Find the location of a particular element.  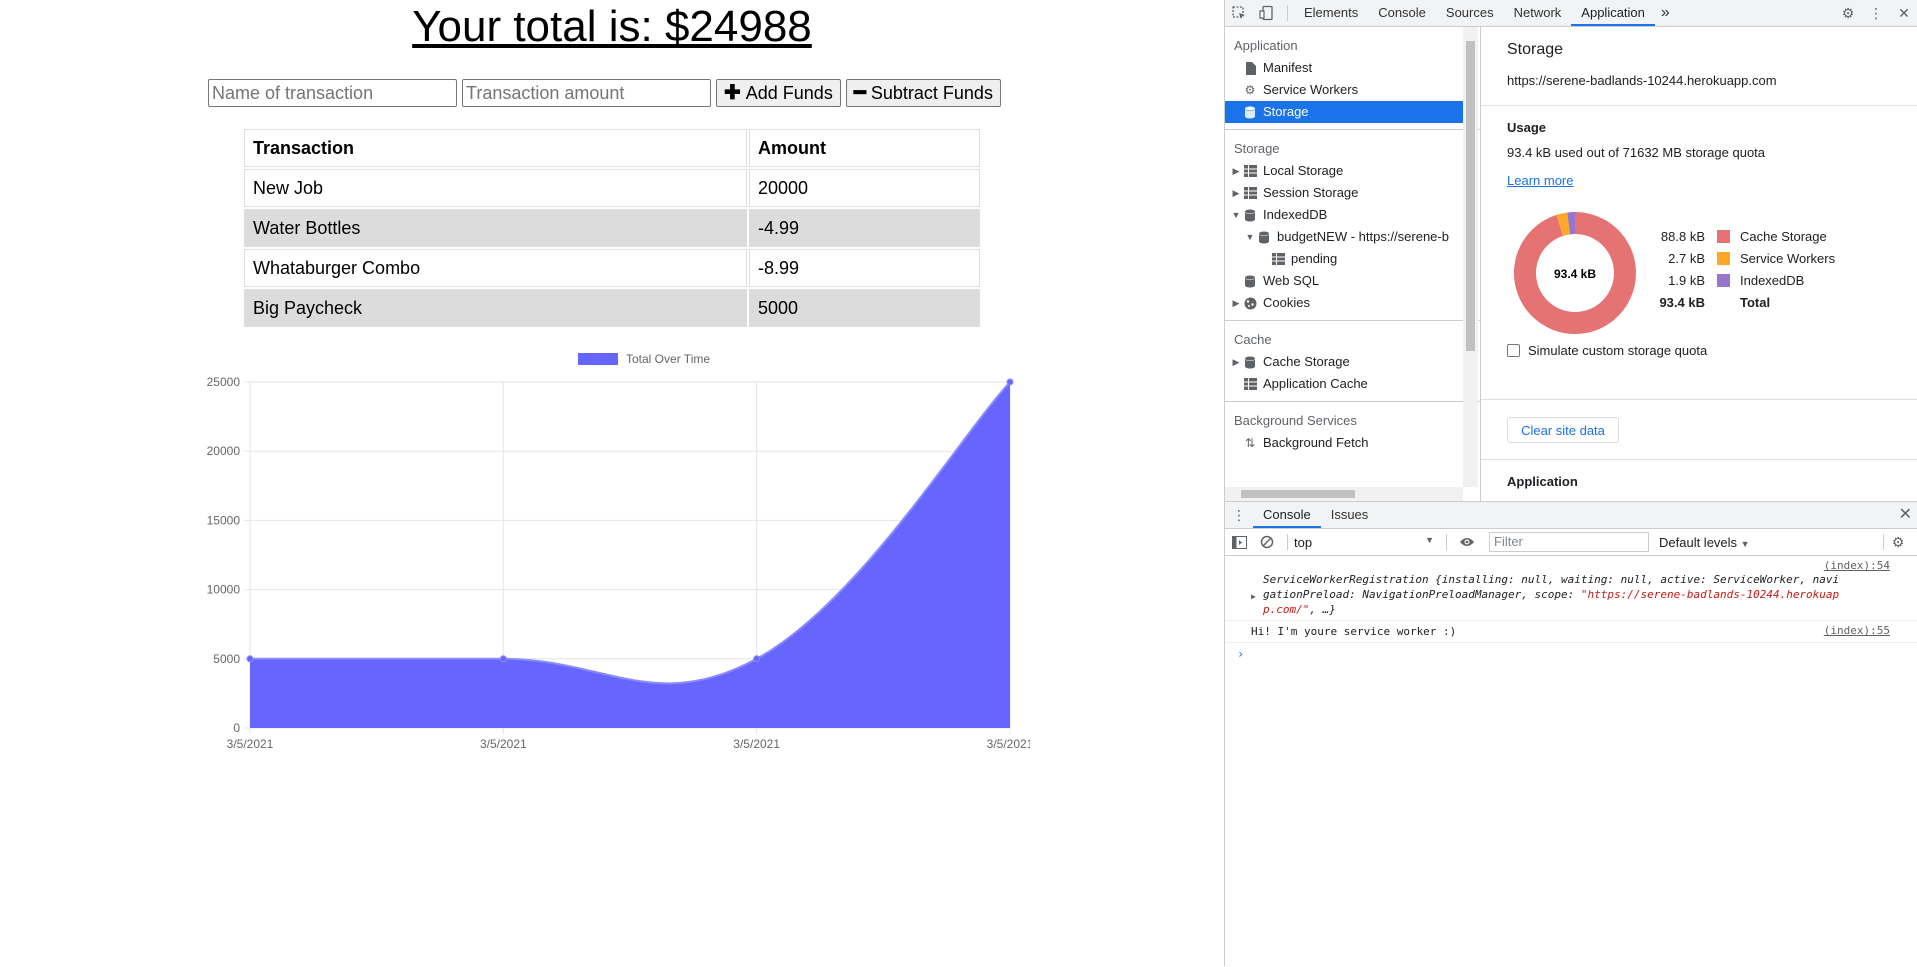

transaction-name-input is located at coordinates (332, 93).